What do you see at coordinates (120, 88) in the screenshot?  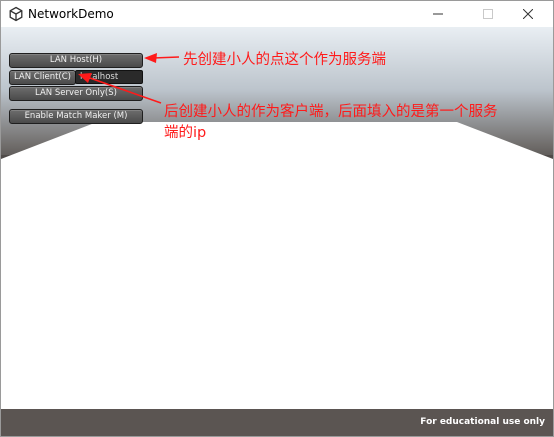 I see `client-arrow` at bounding box center [120, 88].